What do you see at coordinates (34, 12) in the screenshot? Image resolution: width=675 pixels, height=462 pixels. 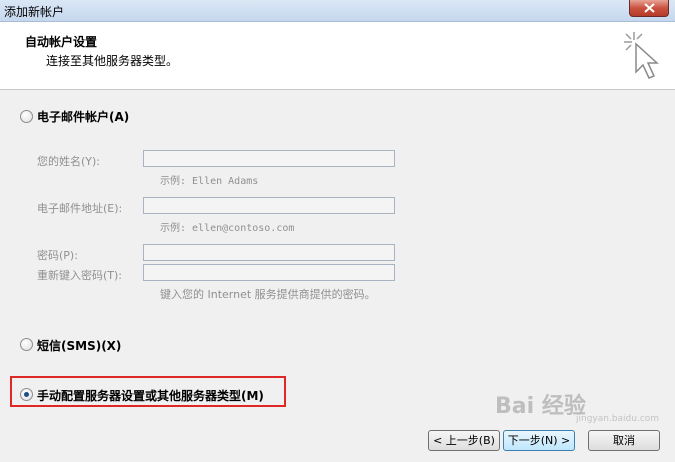 I see `window-title: 添加新帐户` at bounding box center [34, 12].